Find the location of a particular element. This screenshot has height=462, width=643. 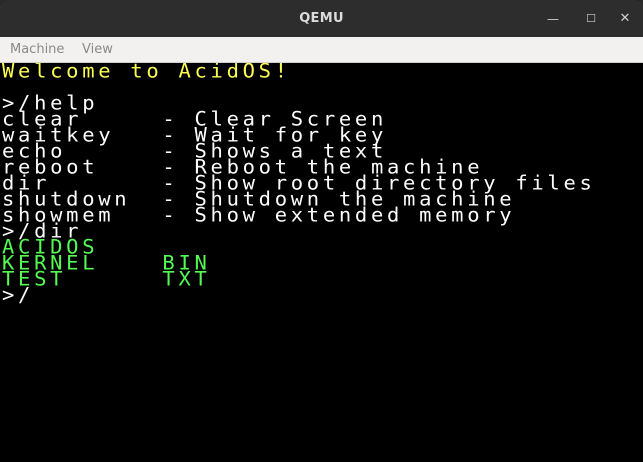

menu-view: View is located at coordinates (97, 49).